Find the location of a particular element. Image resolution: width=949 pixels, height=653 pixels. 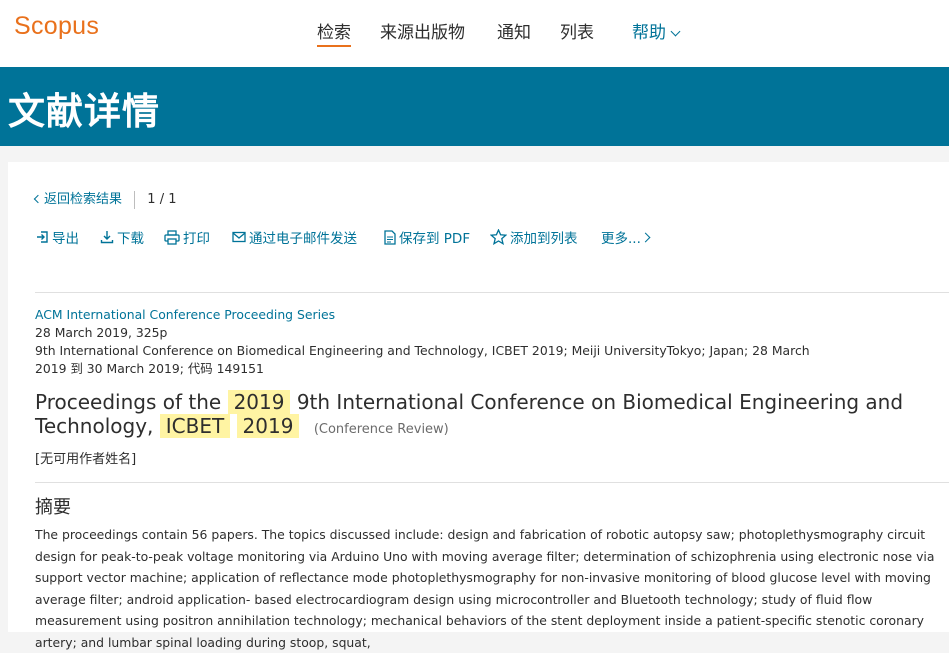

title-highlight: ICBET is located at coordinates (195, 426).